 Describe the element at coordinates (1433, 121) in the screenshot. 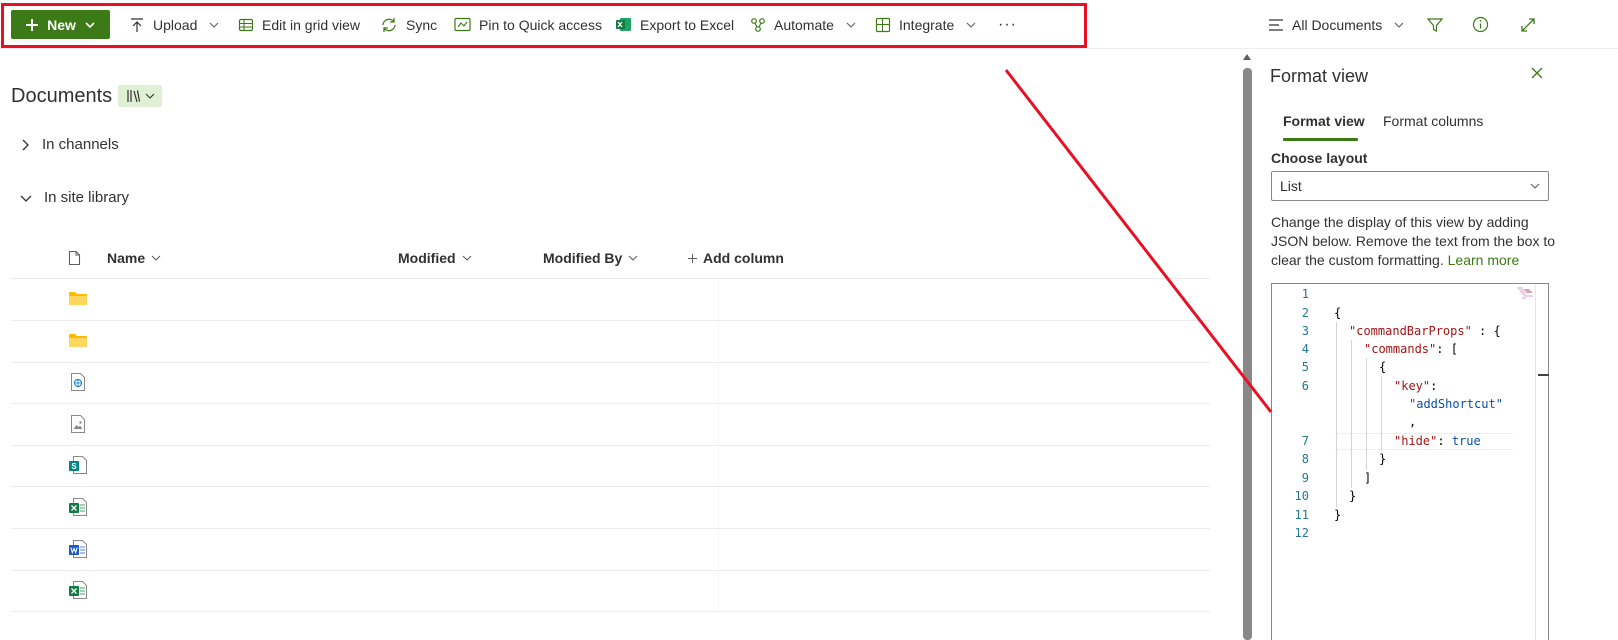

I see `tab-format-columns: Format columns` at that location.